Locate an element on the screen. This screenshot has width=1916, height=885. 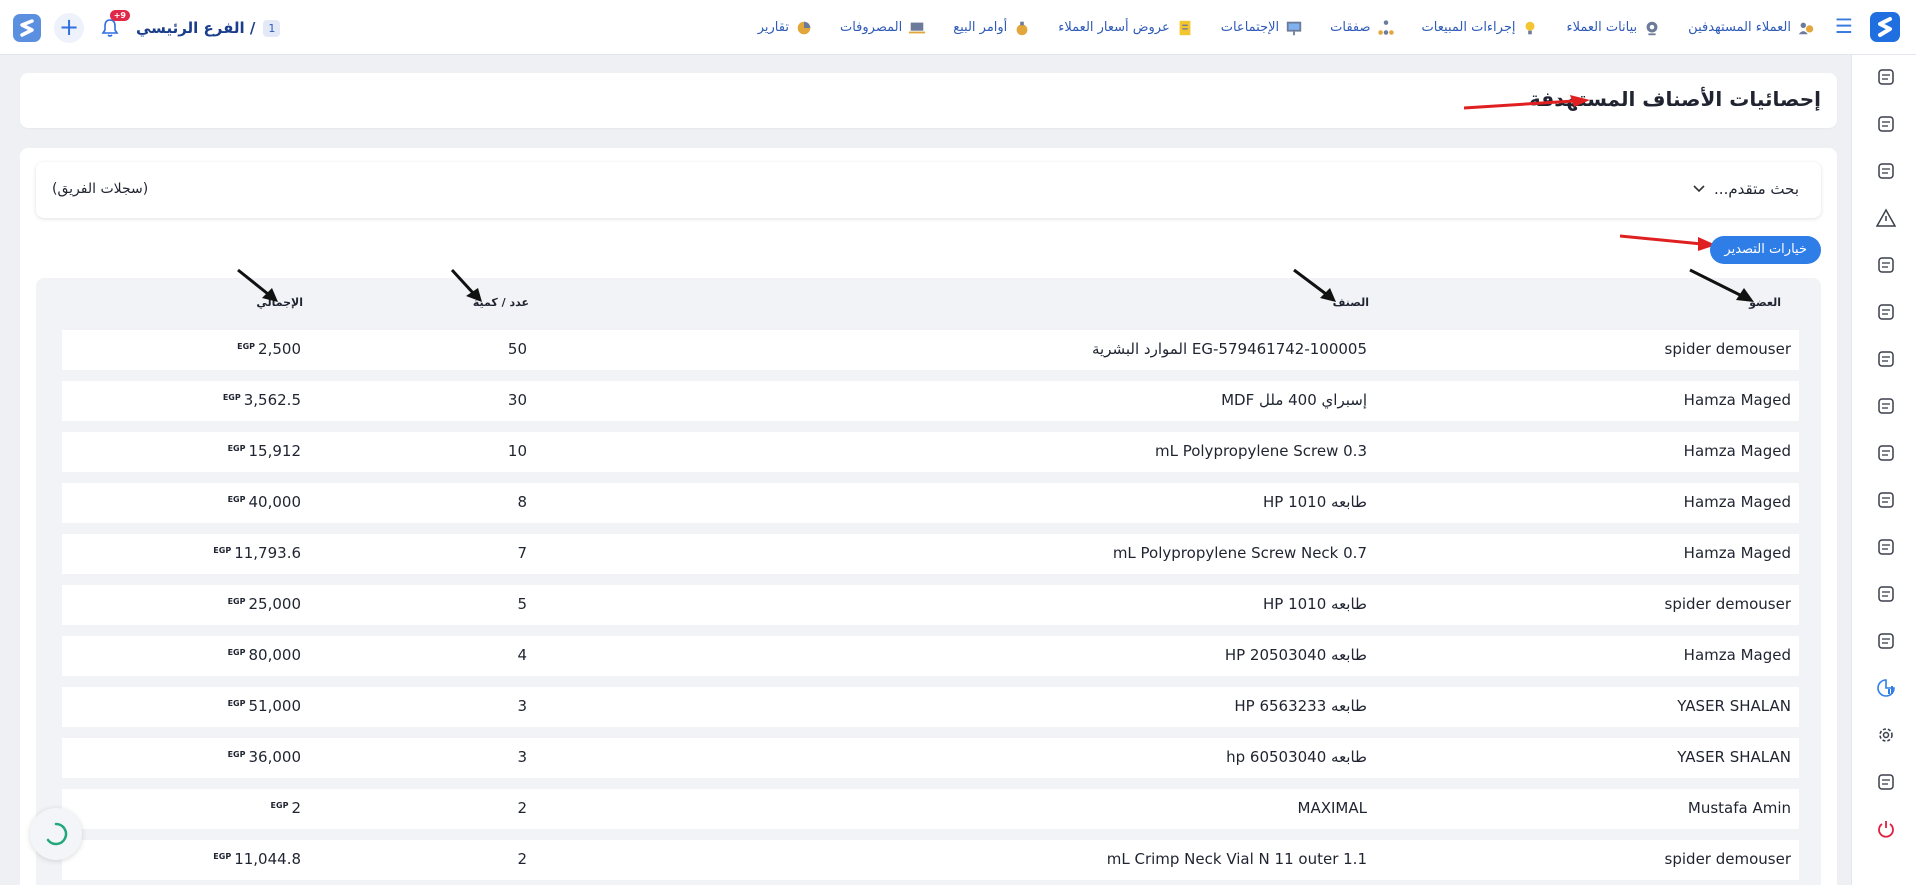
money-icon is located at coordinates (1886, 171).